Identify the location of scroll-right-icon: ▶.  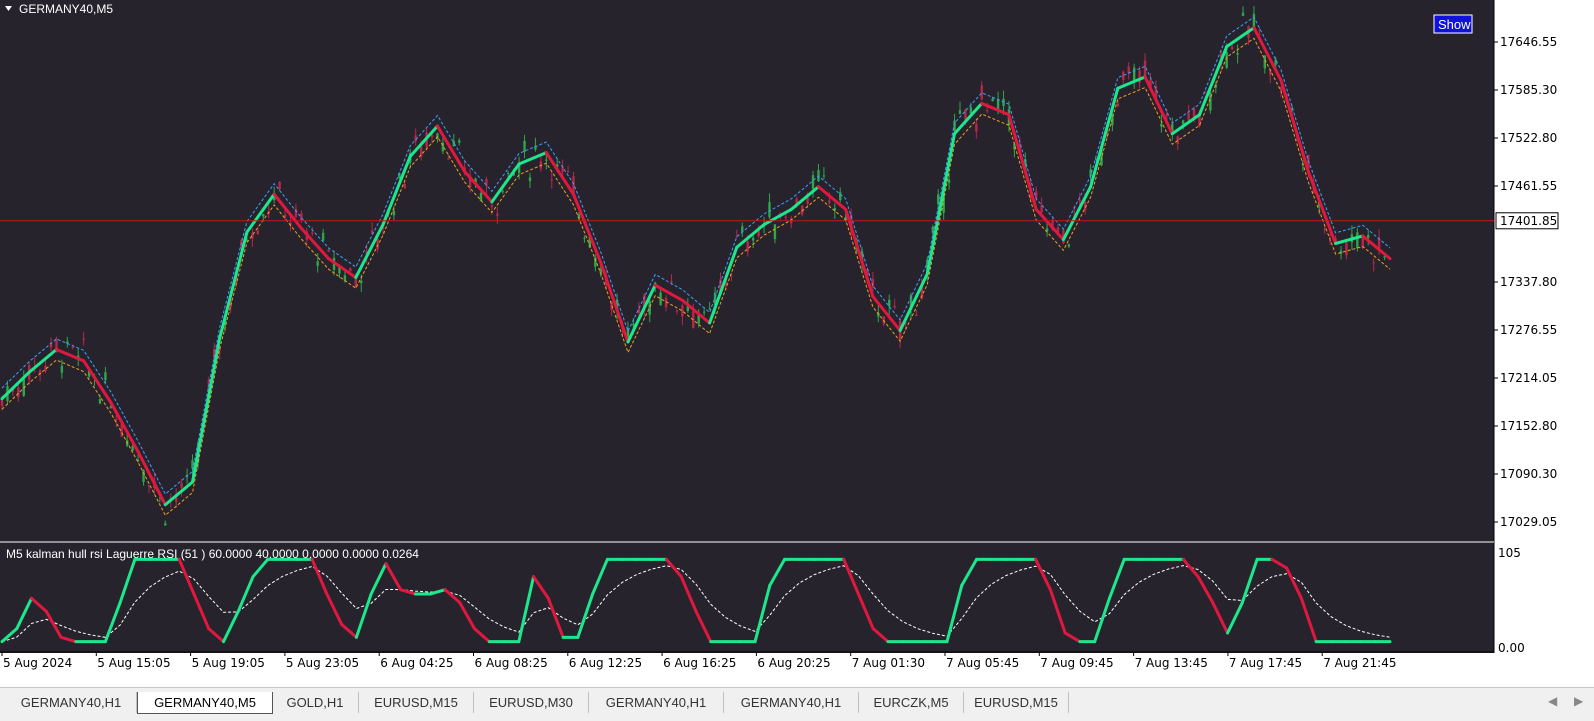
(1578, 701).